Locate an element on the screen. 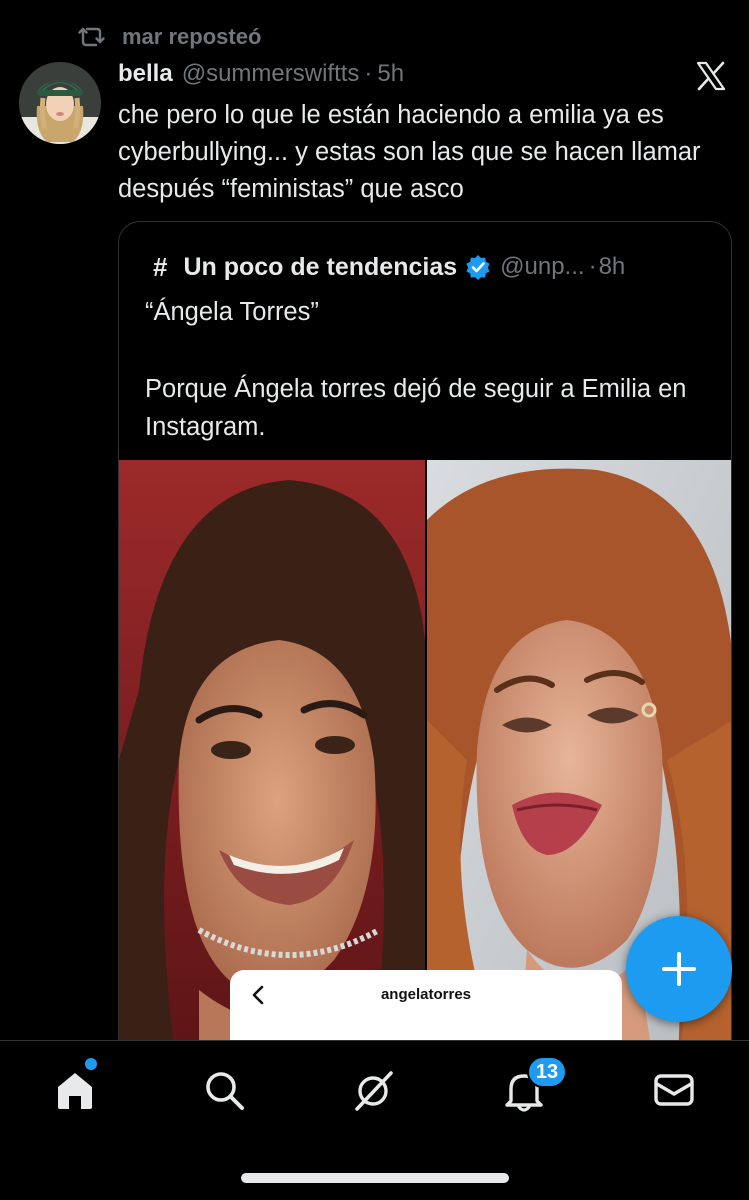 Image resolution: width=749 pixels, height=1200 pixels. x-logo-icon is located at coordinates (711, 76).